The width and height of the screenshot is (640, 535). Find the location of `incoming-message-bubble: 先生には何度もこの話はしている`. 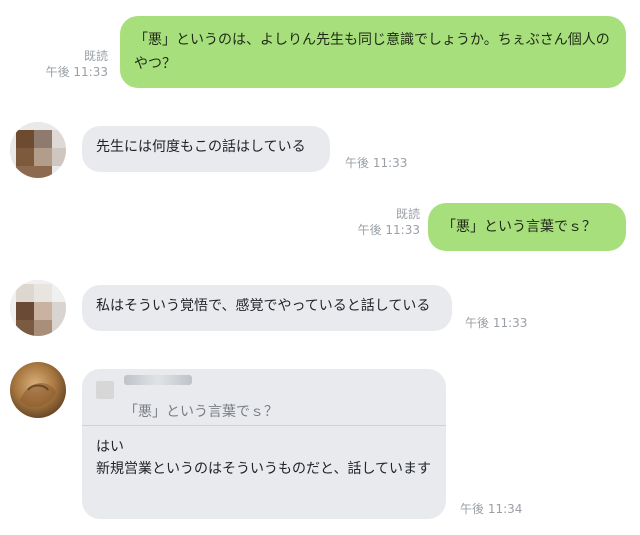

incoming-message-bubble: 先生には何度もこの話はしている is located at coordinates (206, 149).